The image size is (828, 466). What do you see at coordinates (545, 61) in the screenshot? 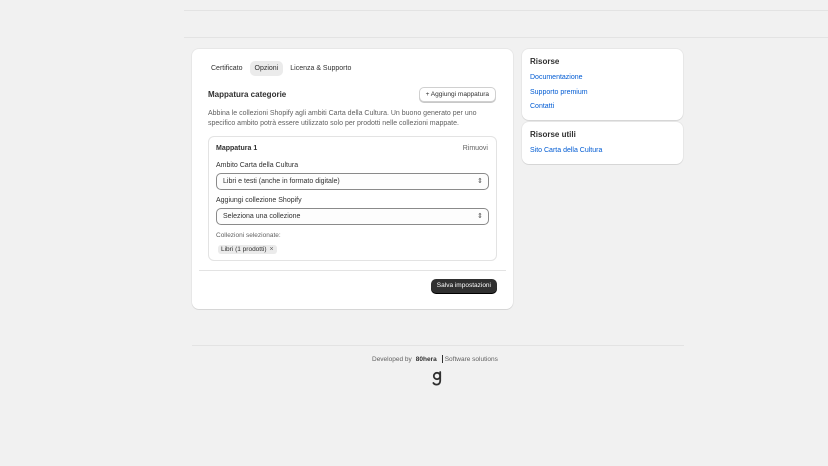
I see `resources-title: Risorse` at bounding box center [545, 61].